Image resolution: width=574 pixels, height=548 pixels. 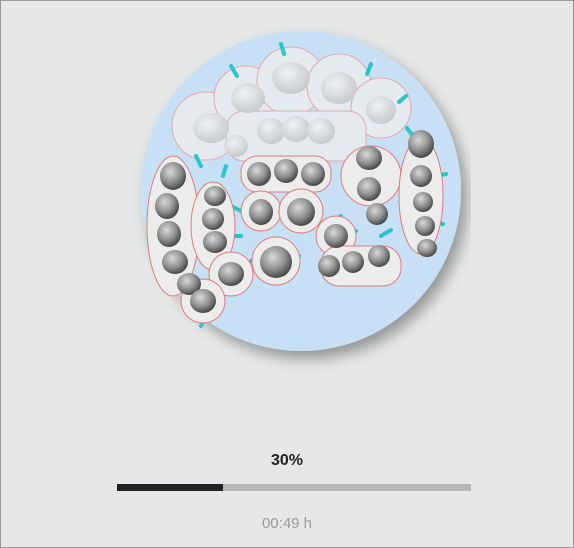 I want to click on elapsed-time-label: 00:49 h, so click(x=287, y=523).